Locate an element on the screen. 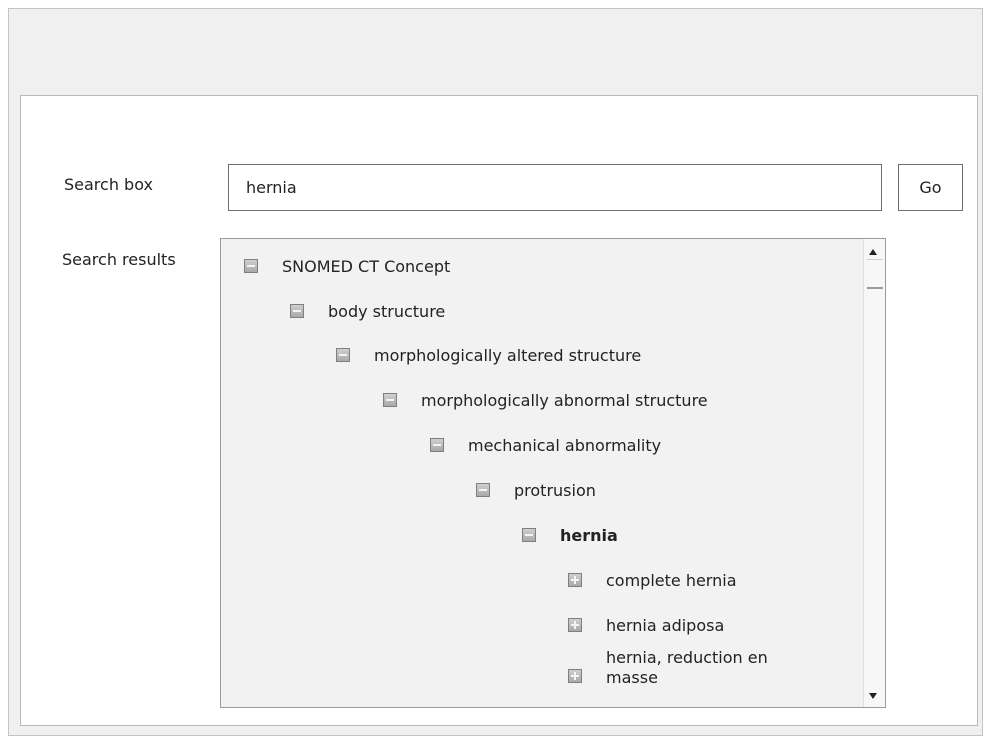 Image resolution: width=985 pixels, height=738 pixels. tree-node: morphologically abnormal structure is located at coordinates (545, 401).